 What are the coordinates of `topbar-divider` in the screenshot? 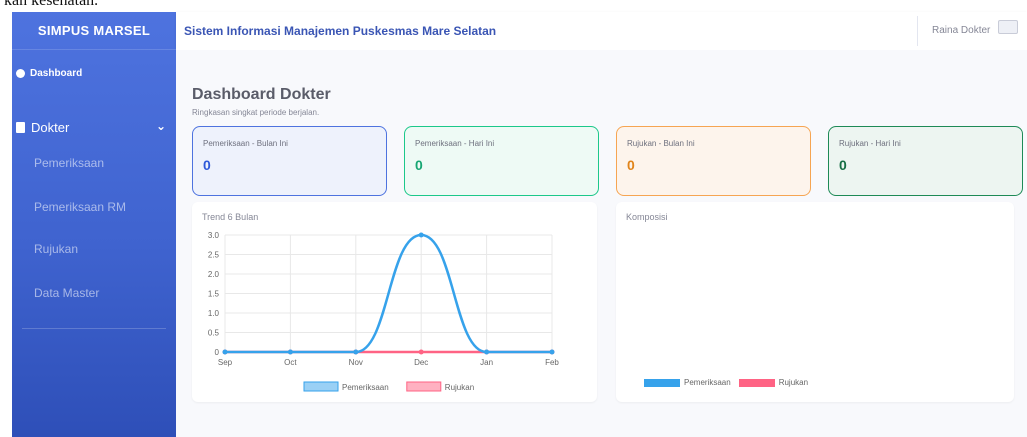 It's located at (917, 31).